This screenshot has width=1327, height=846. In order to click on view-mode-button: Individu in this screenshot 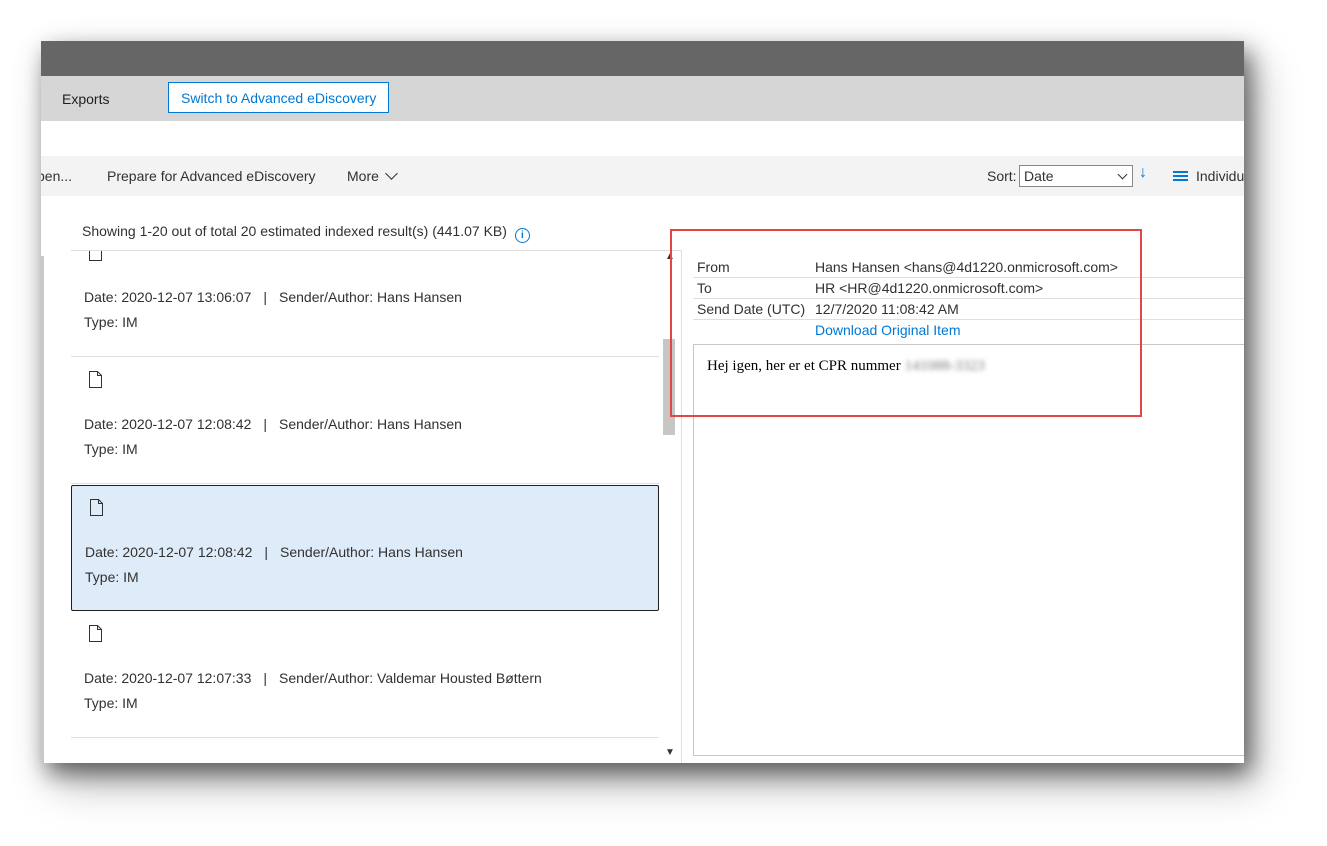, I will do `click(1220, 176)`.